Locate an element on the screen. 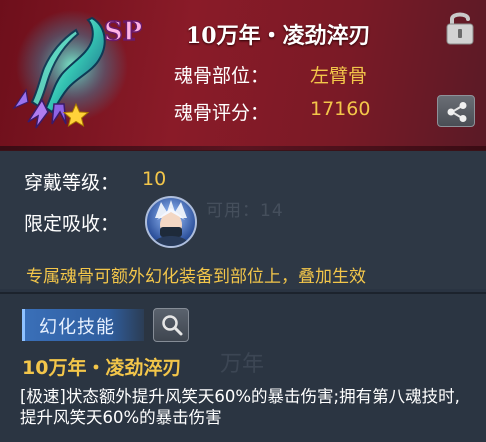  sp-badge: SP is located at coordinates (122, 32).